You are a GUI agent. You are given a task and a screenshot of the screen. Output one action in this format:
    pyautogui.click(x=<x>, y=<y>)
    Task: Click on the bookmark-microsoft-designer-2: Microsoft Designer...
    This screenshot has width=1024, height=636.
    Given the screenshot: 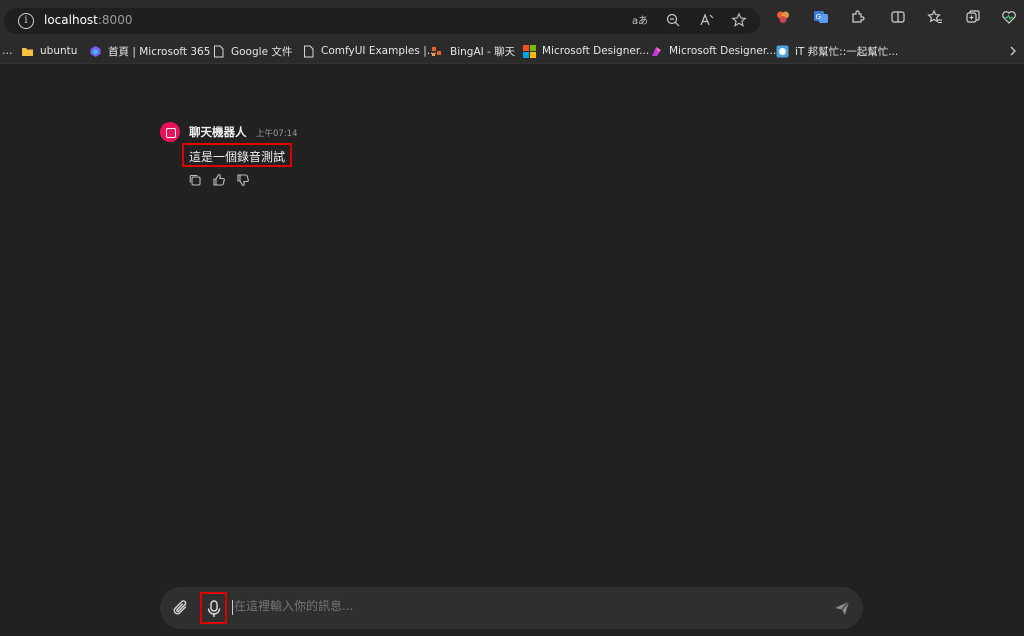 What is the action you would take?
    pyautogui.click(x=713, y=51)
    